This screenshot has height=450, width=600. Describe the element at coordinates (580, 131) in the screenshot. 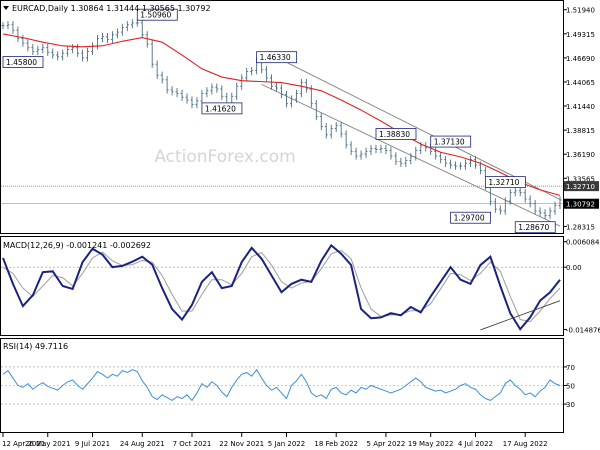

I see `price-tick-label: 1.38815` at that location.